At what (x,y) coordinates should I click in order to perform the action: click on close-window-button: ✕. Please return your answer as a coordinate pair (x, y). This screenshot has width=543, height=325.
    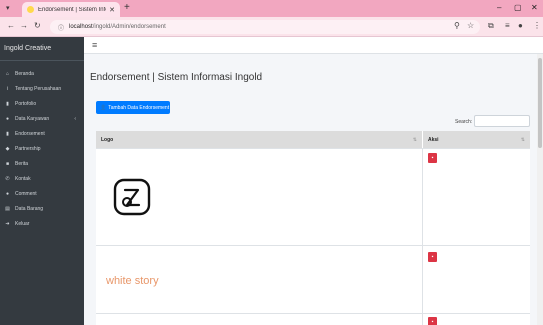
    Looking at the image, I should click on (534, 7).